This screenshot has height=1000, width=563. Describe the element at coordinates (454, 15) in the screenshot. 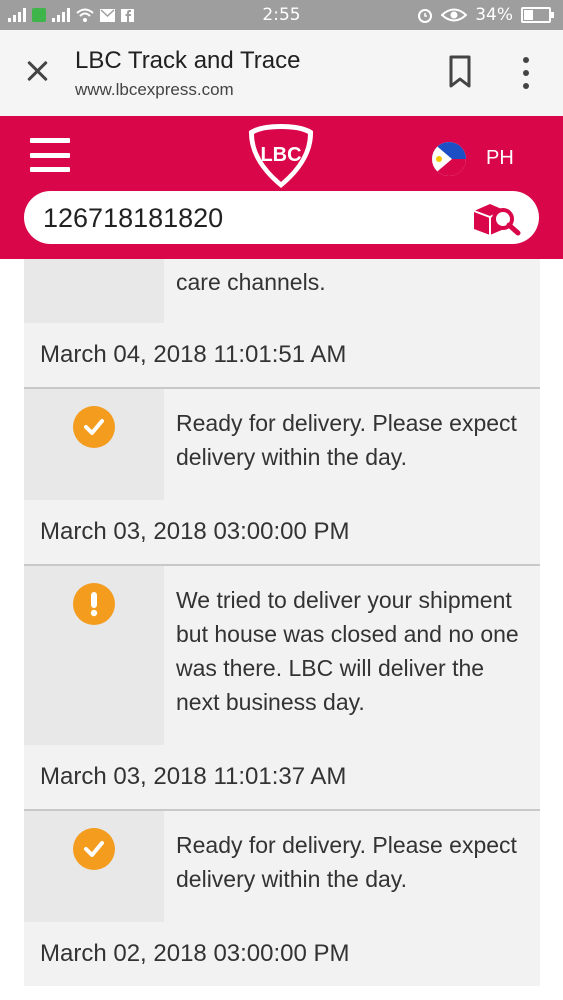

I see `eye-icon` at that location.